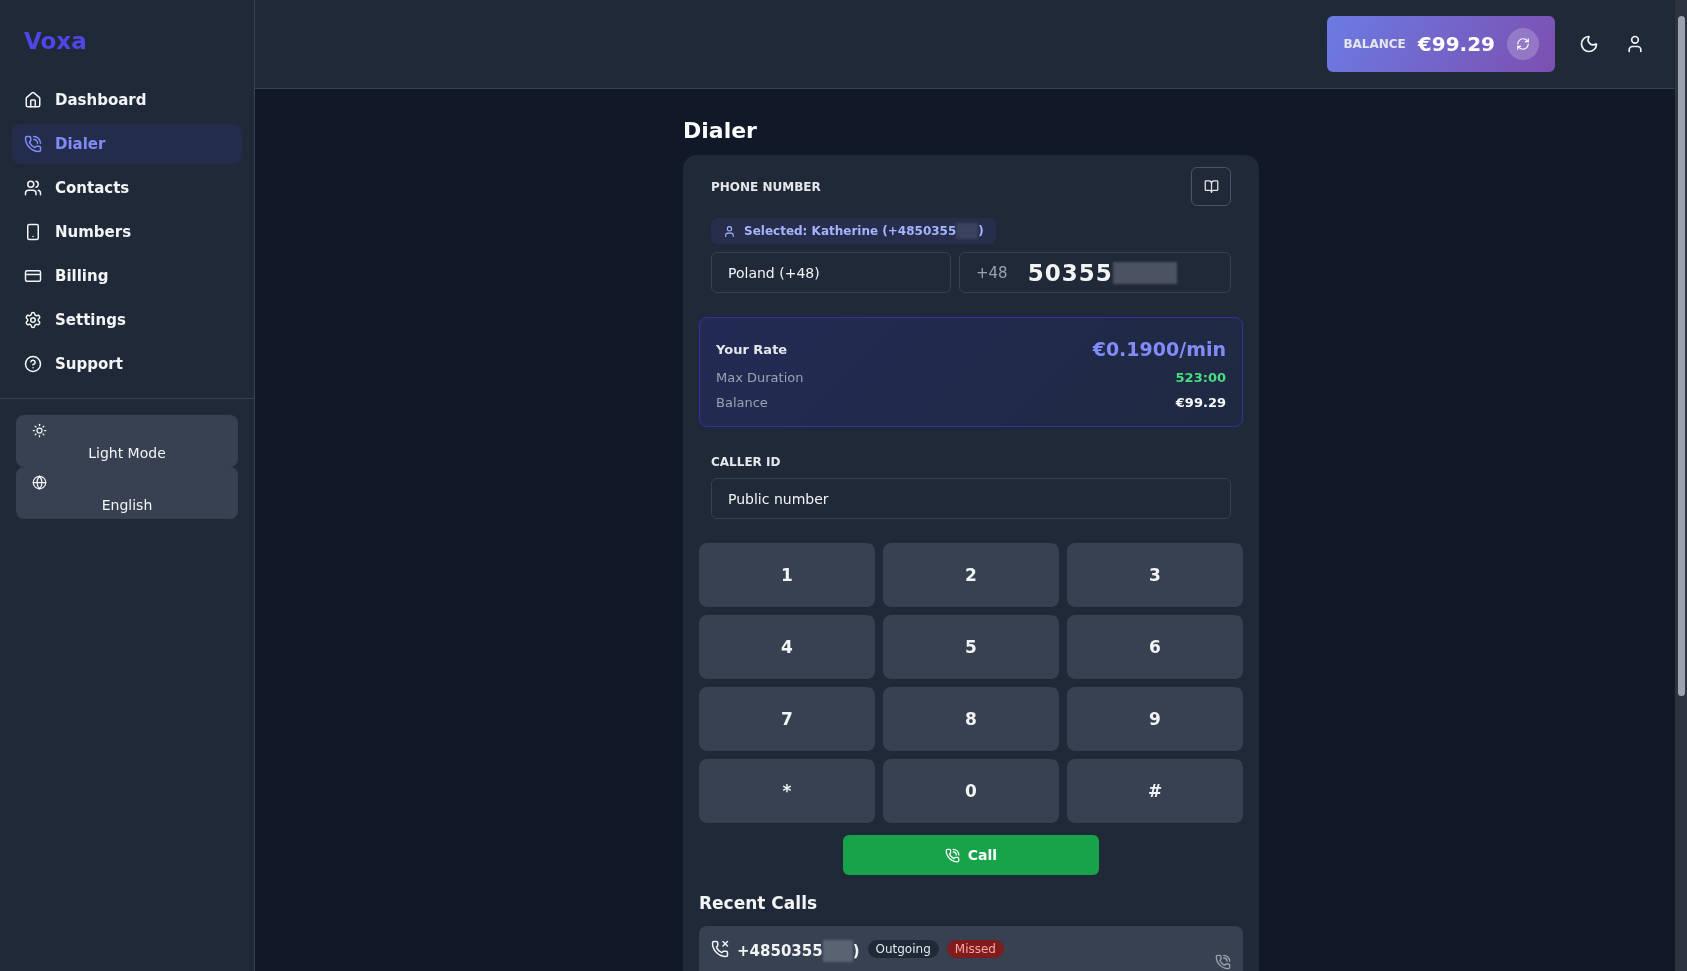 This screenshot has width=1687, height=971. Describe the element at coordinates (1200, 402) in the screenshot. I see `rate-row-value: €99.29` at that location.